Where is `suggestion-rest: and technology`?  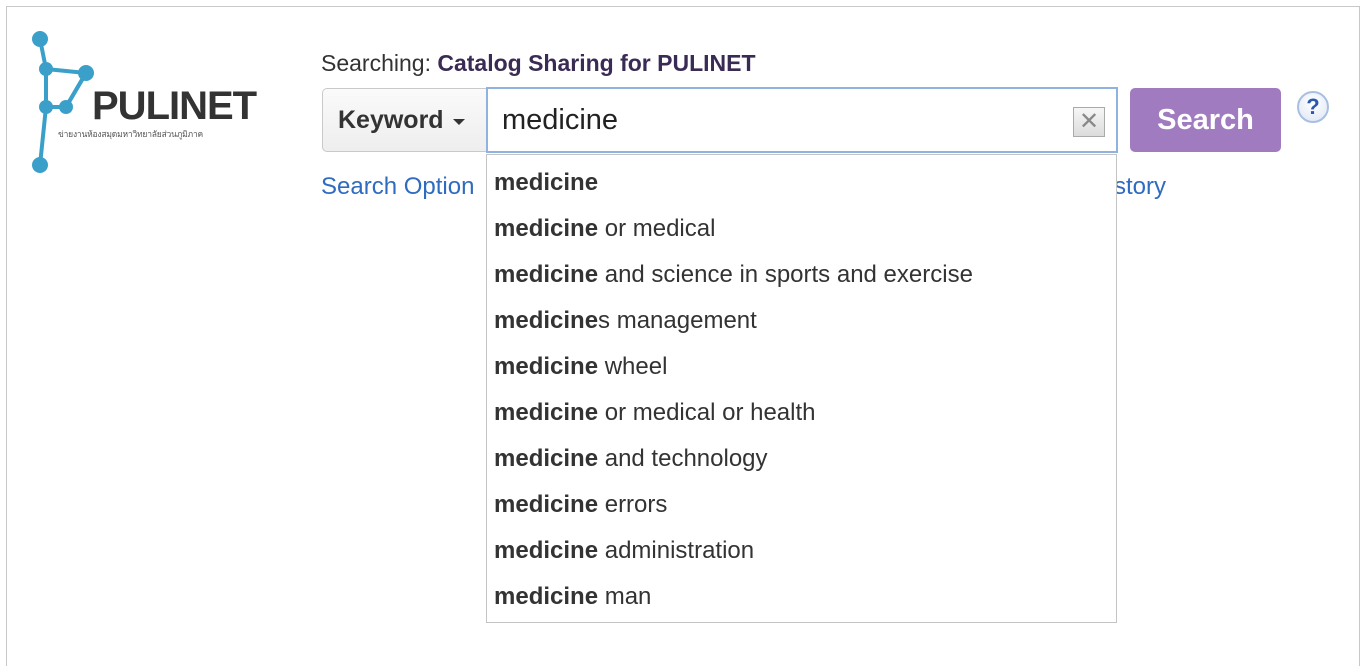 suggestion-rest: and technology is located at coordinates (683, 458).